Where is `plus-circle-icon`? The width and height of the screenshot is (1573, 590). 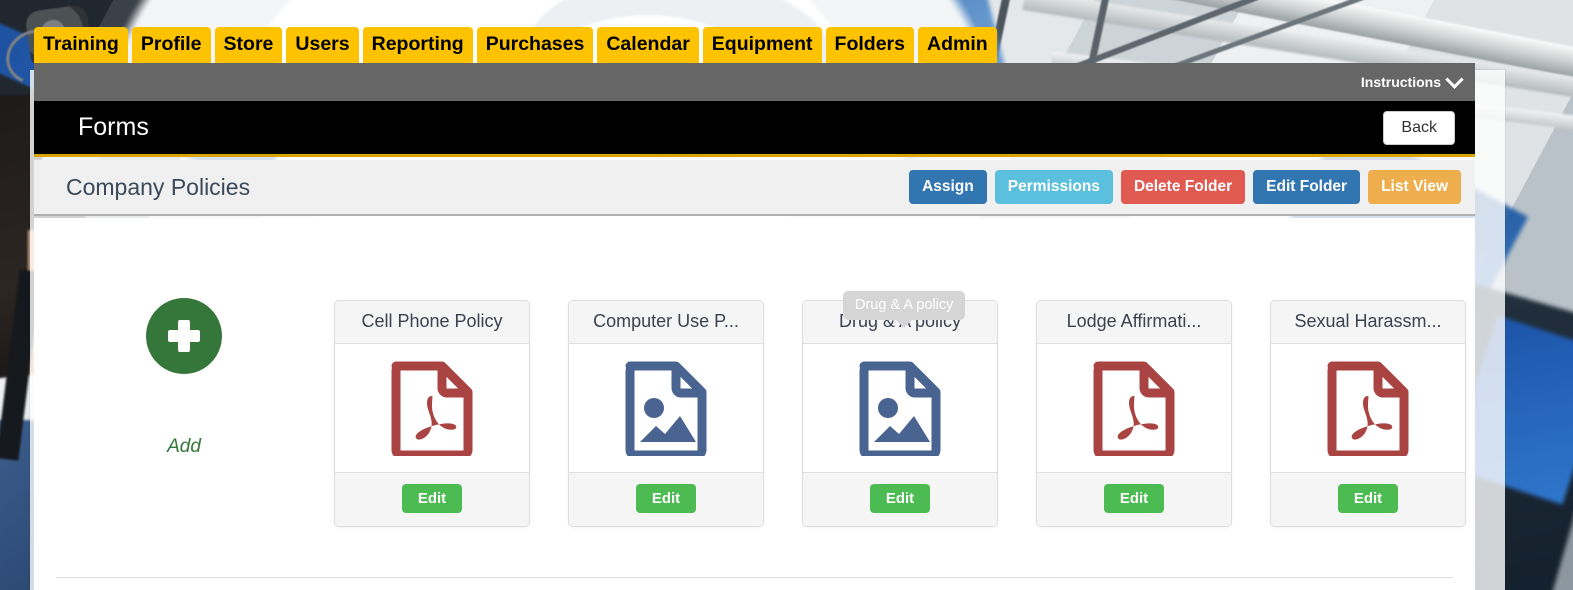 plus-circle-icon is located at coordinates (184, 336).